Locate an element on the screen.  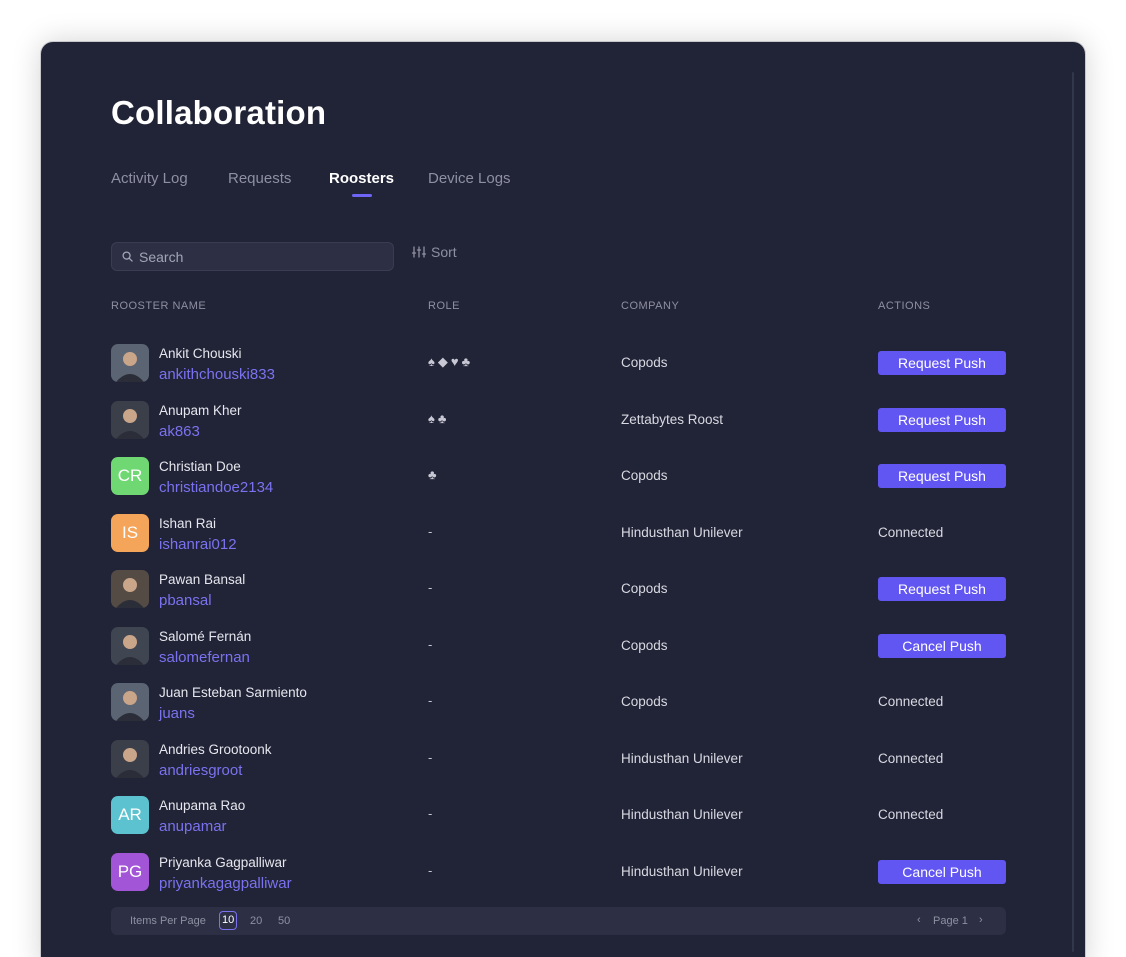
rooster-username: priyankagagpalliwar is located at coordinates (225, 883).